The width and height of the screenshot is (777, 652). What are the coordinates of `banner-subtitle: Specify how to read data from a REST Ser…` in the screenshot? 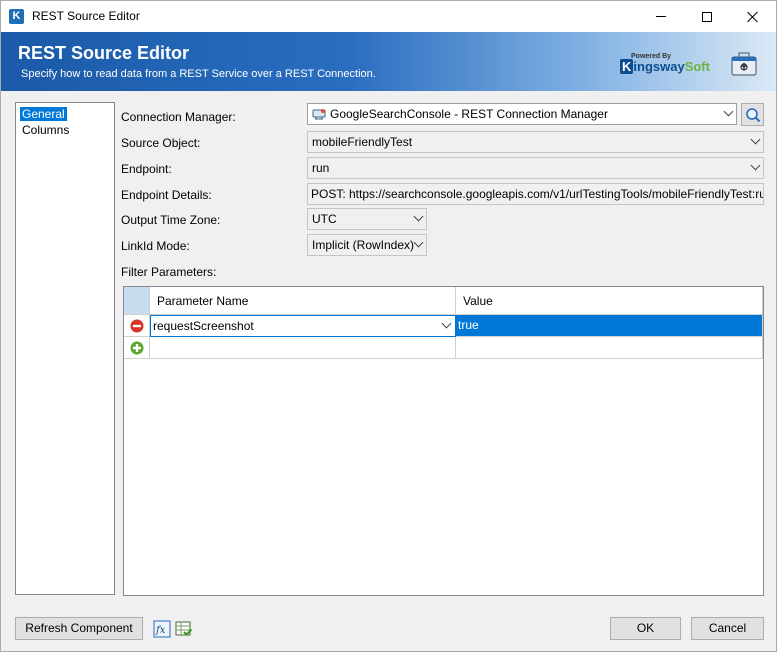 It's located at (198, 74).